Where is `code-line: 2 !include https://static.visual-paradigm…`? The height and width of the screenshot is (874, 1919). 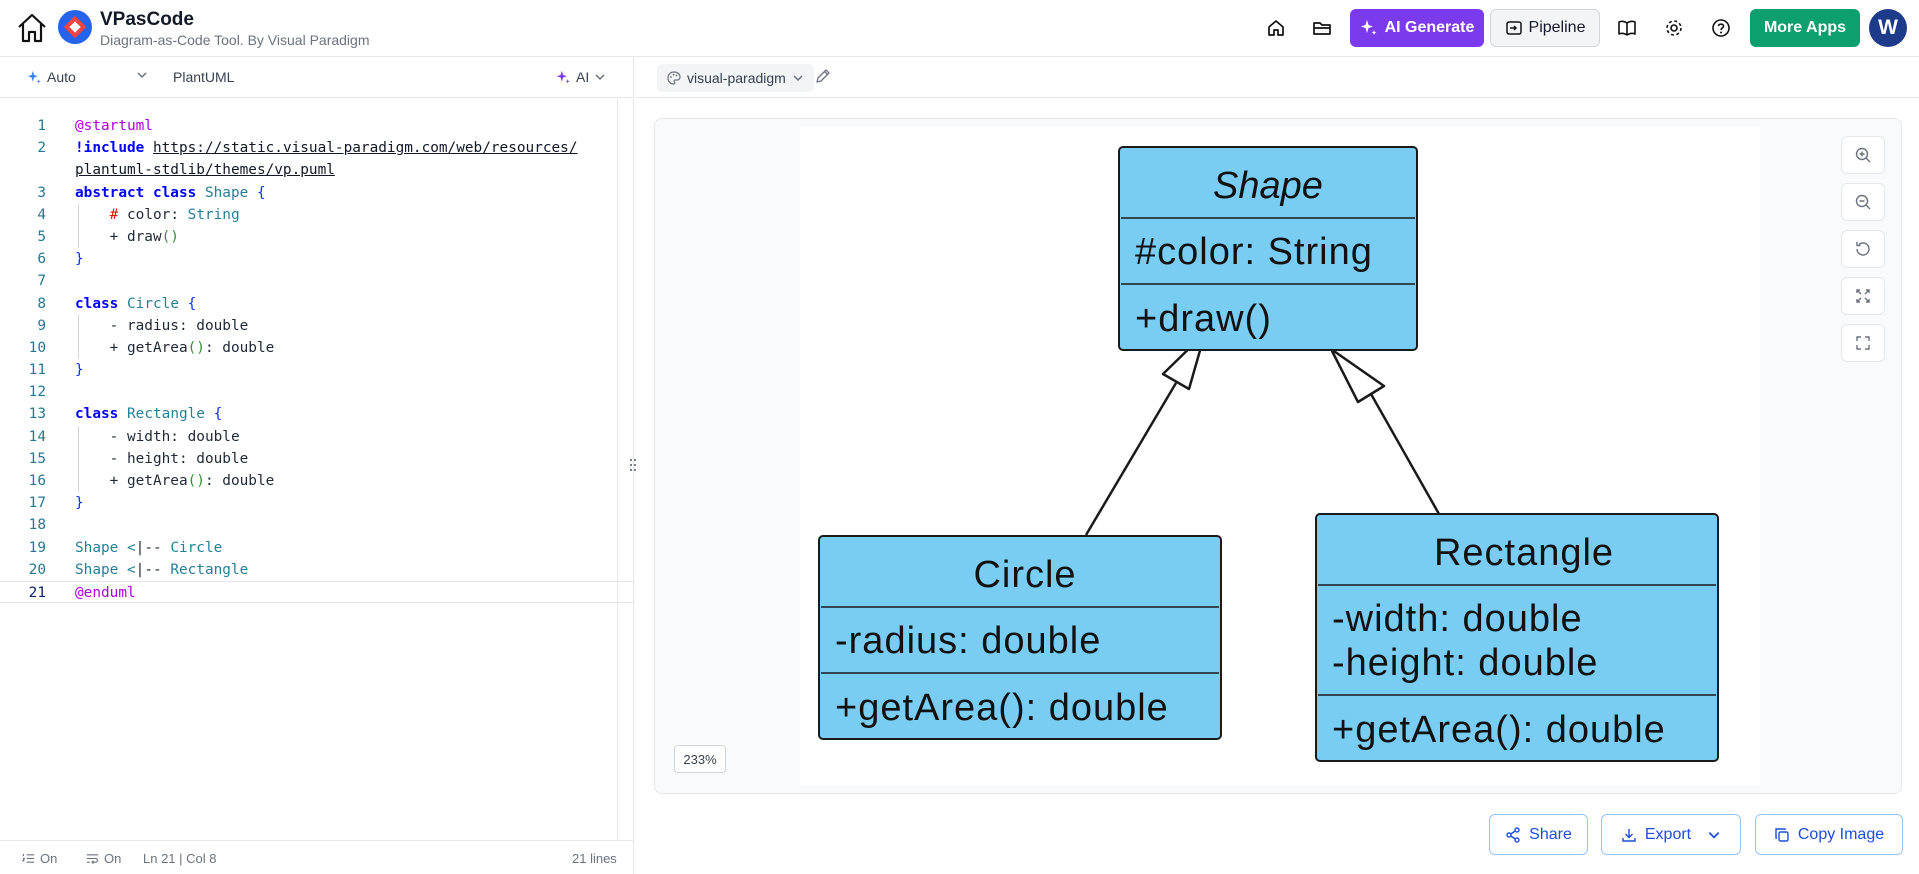 code-line: 2 !include https://static.visual-paradigm… is located at coordinates (307, 148).